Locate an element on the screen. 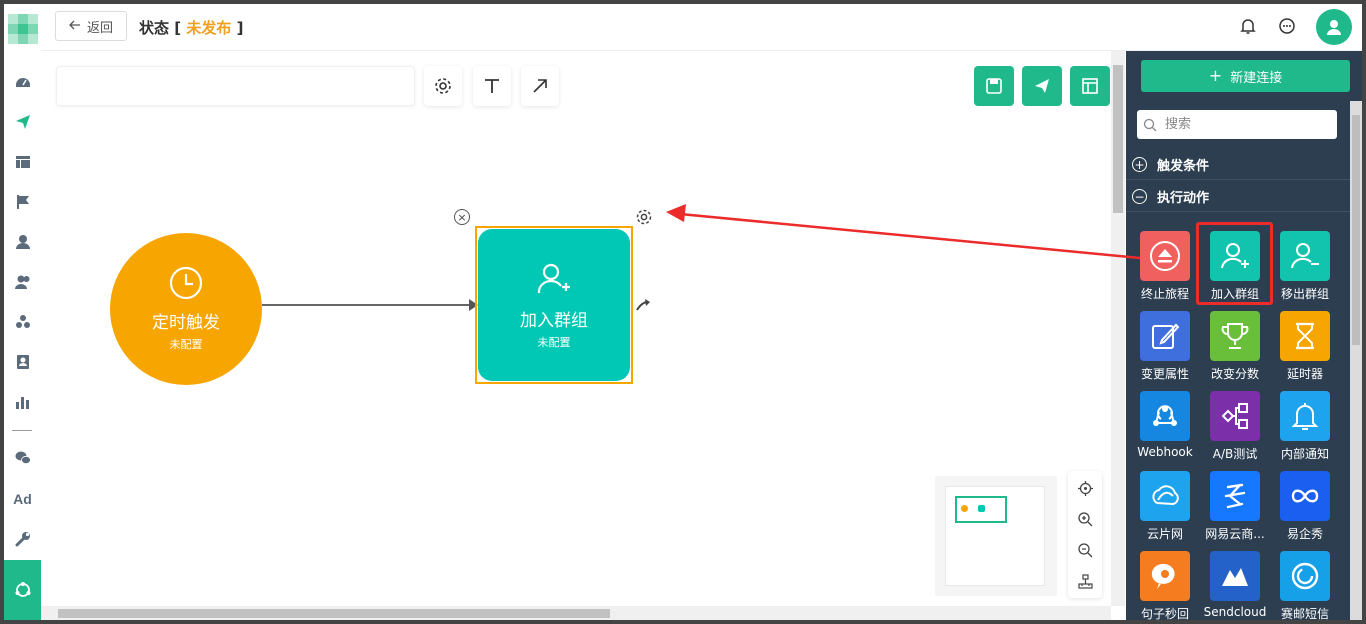 The height and width of the screenshot is (624, 1366). ab-test-icon is located at coordinates (1235, 416).